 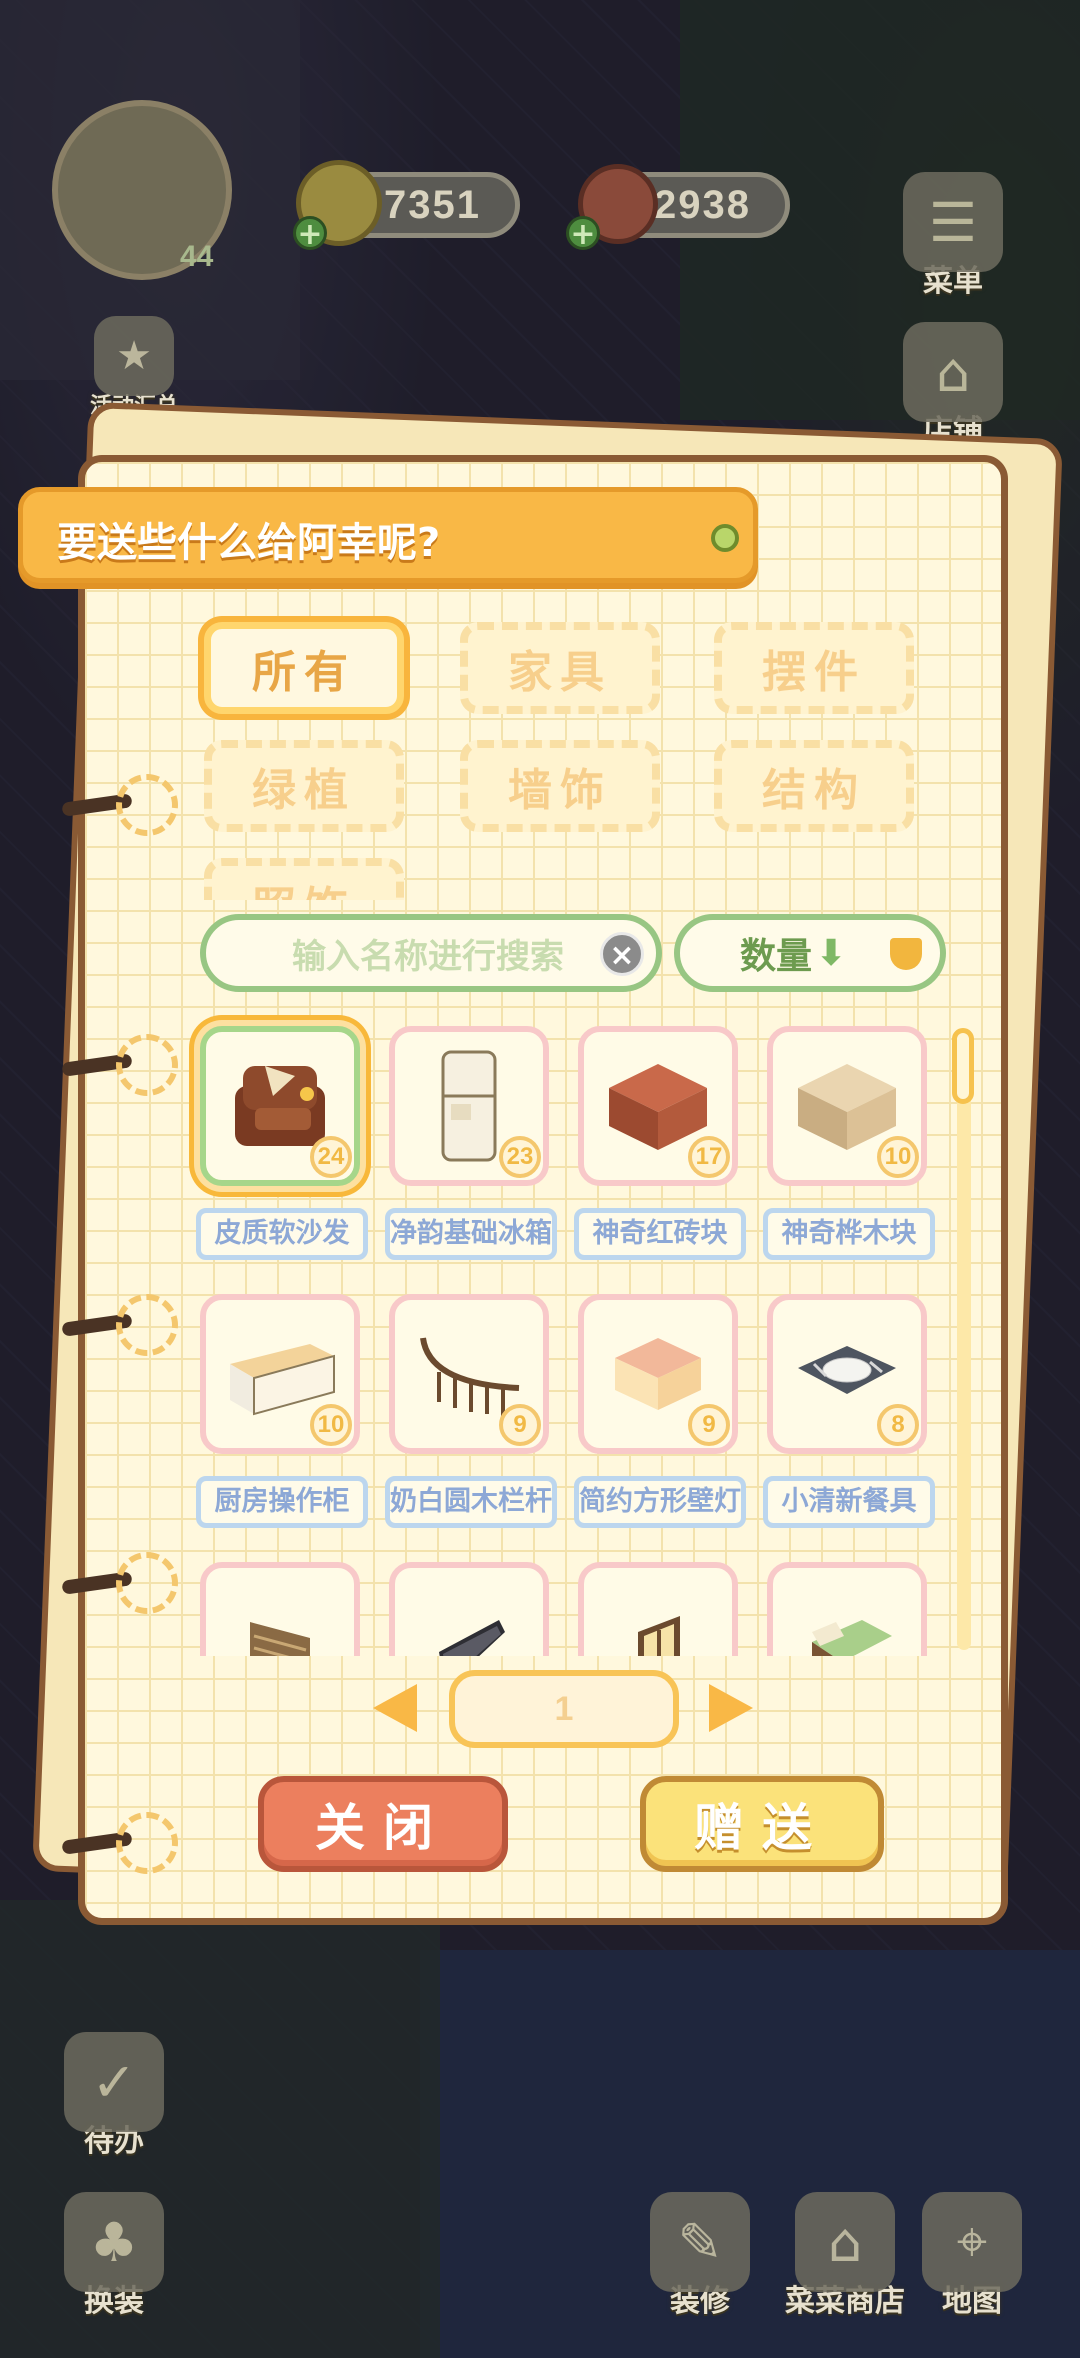 I want to click on clear-search-icon: ×, so click(x=622, y=954).